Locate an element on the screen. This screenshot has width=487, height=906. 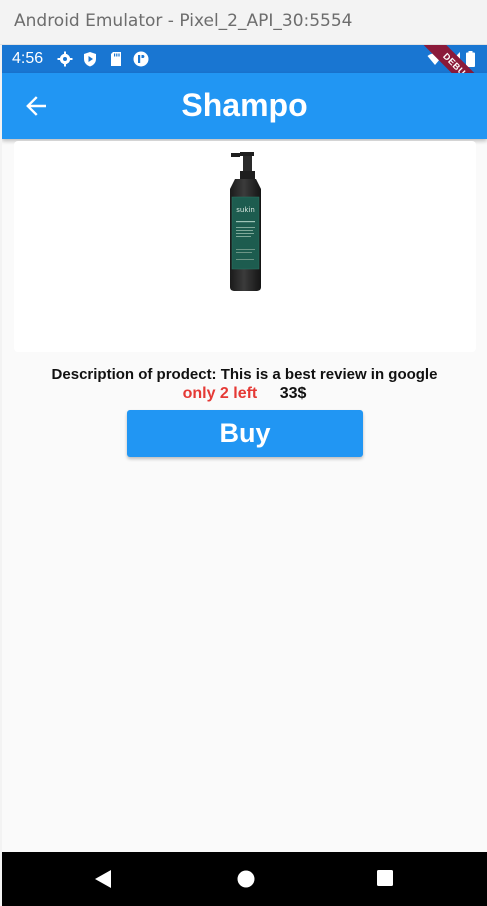
window-title: Android Emulator - Pixel_2_API_30:5554 is located at coordinates (183, 21).